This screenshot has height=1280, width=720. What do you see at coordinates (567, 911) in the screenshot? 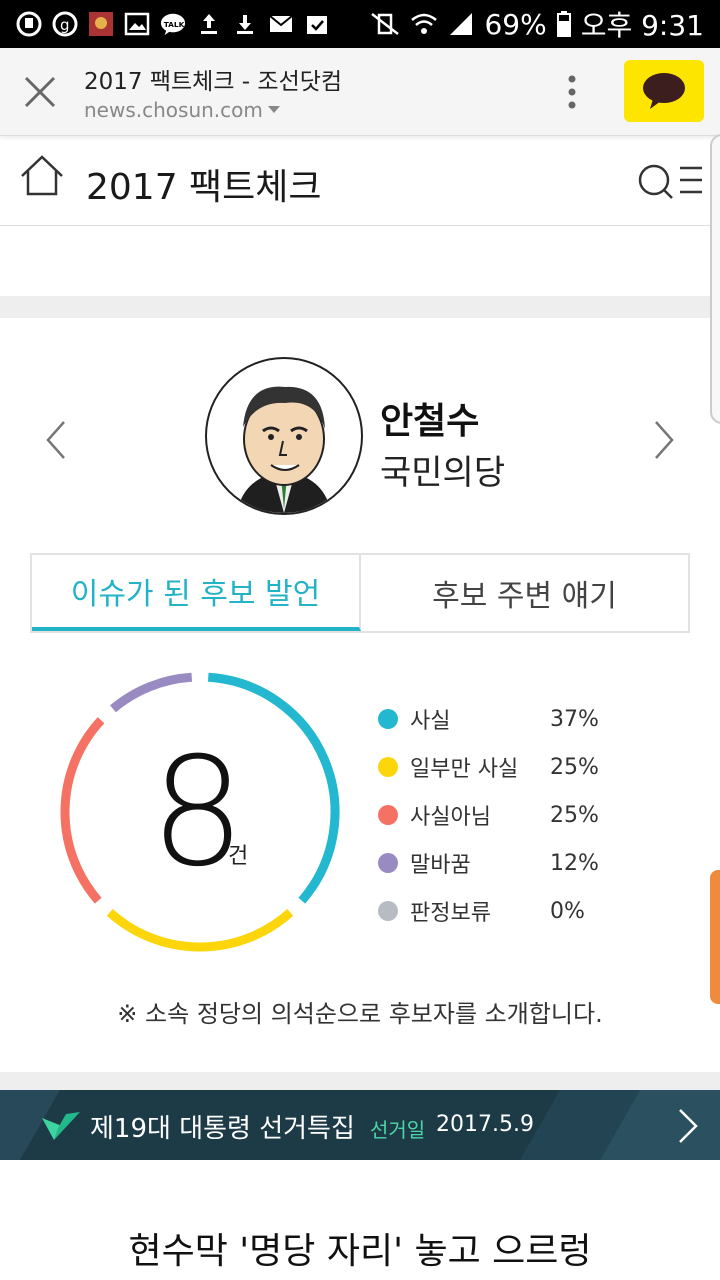
I see `legend-percent: 0%` at bounding box center [567, 911].